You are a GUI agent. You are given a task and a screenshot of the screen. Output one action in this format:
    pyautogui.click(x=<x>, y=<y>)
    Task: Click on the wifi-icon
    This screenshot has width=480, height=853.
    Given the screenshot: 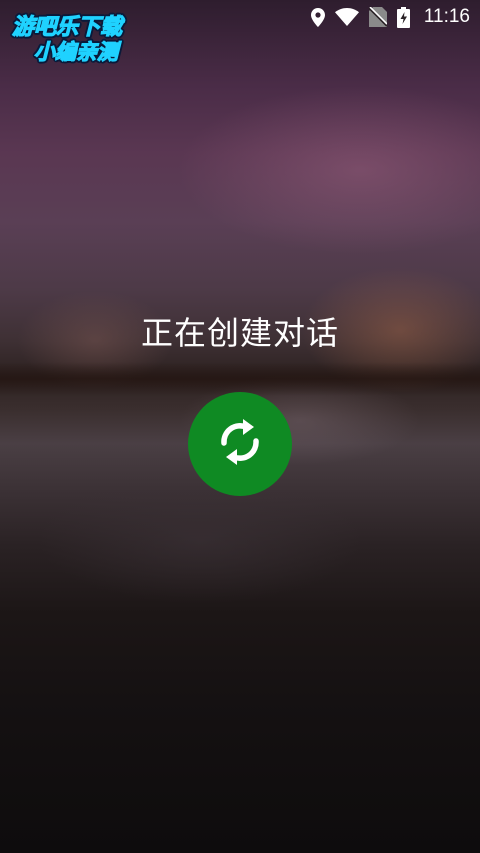 What is the action you would take?
    pyautogui.click(x=346, y=17)
    